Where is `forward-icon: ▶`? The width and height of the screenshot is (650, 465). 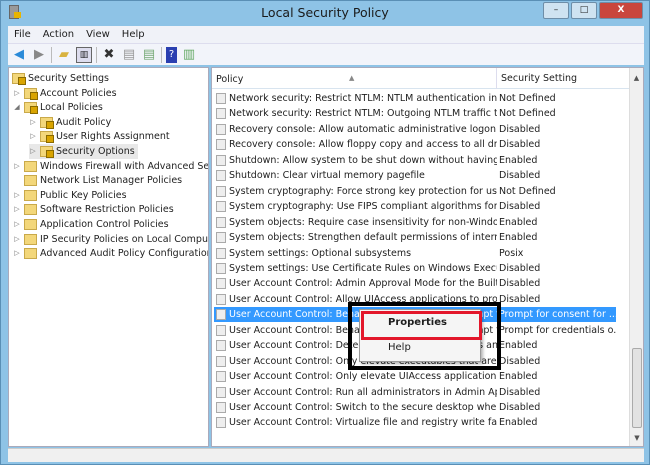
forward-icon: ▶ is located at coordinates (39, 55).